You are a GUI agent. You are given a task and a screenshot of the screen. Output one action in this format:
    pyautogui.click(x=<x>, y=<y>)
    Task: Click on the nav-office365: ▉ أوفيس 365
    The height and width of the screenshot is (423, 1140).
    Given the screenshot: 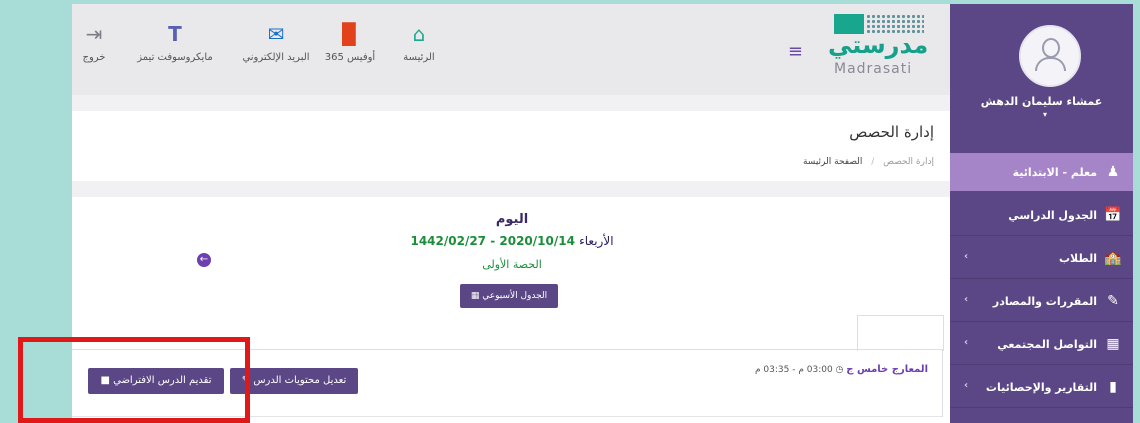 What is the action you would take?
    pyautogui.click(x=350, y=42)
    